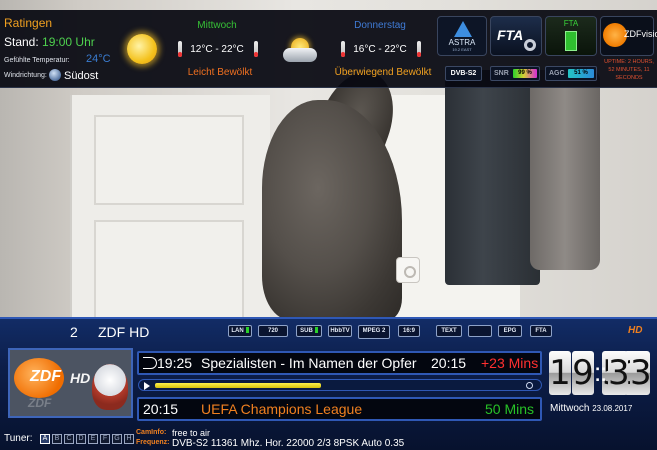 The image size is (657, 450). I want to click on satellite-logo: ASTRA 19.2 EAST, so click(462, 36).